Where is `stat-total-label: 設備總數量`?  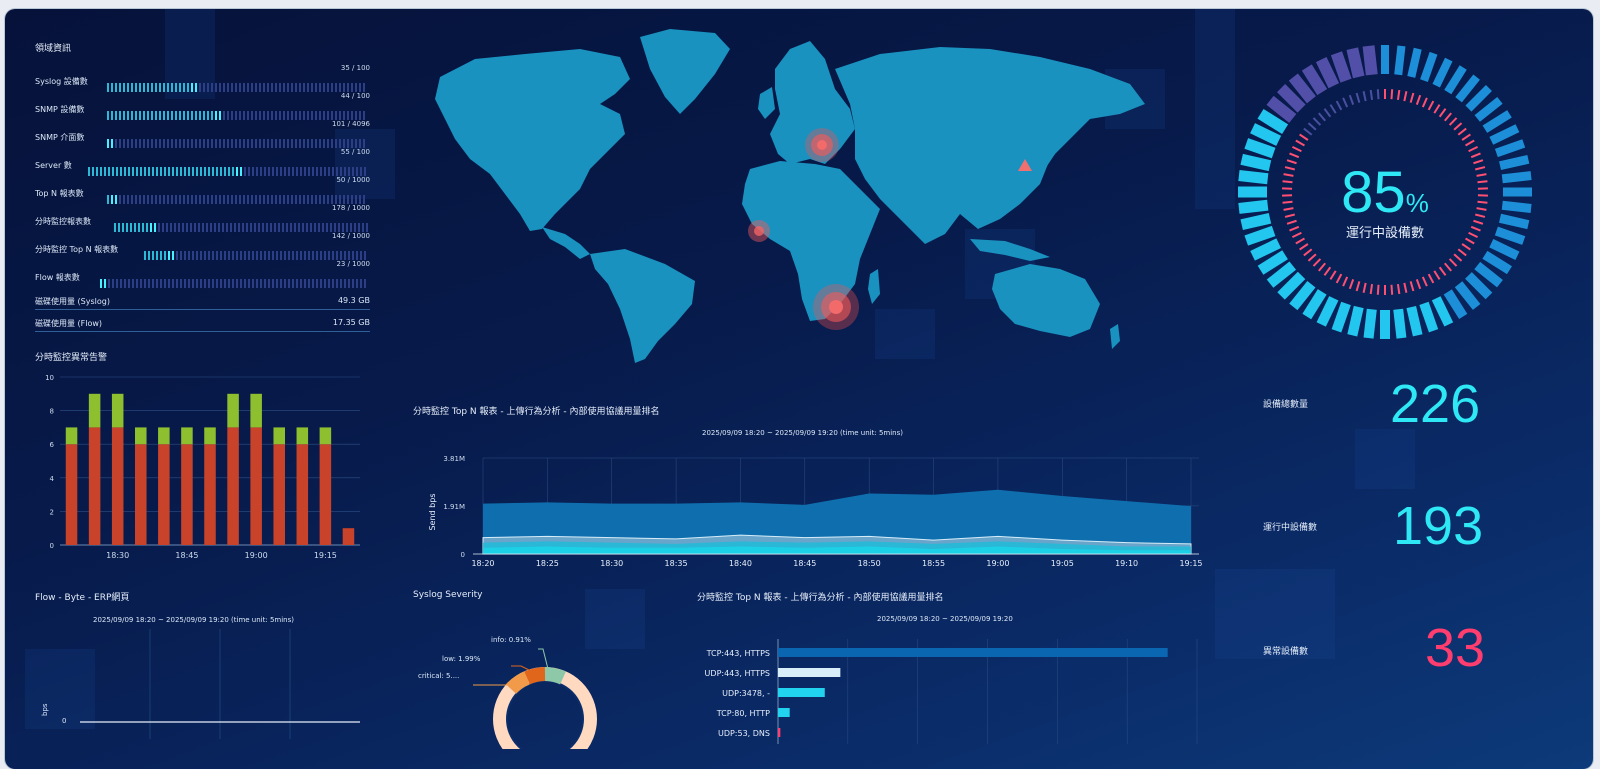
stat-total-label: 設備總數量 is located at coordinates (1285, 403).